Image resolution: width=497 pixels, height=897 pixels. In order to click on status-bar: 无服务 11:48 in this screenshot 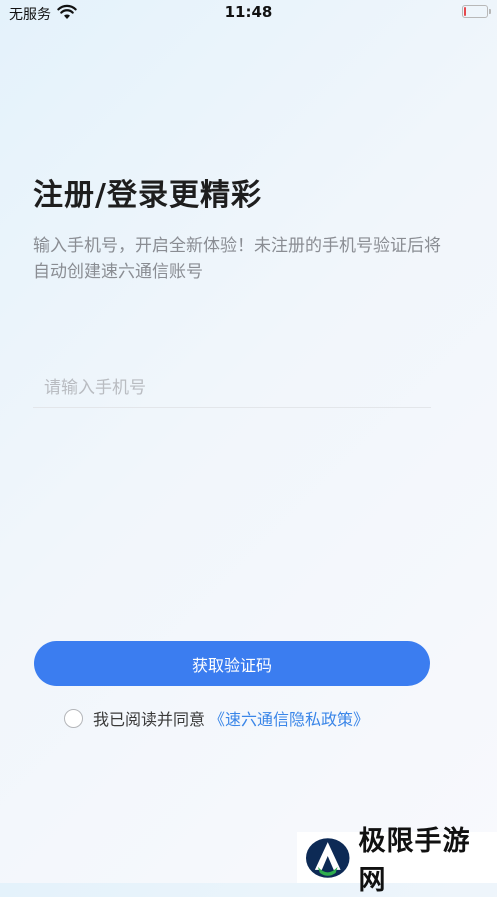, I will do `click(248, 13)`.